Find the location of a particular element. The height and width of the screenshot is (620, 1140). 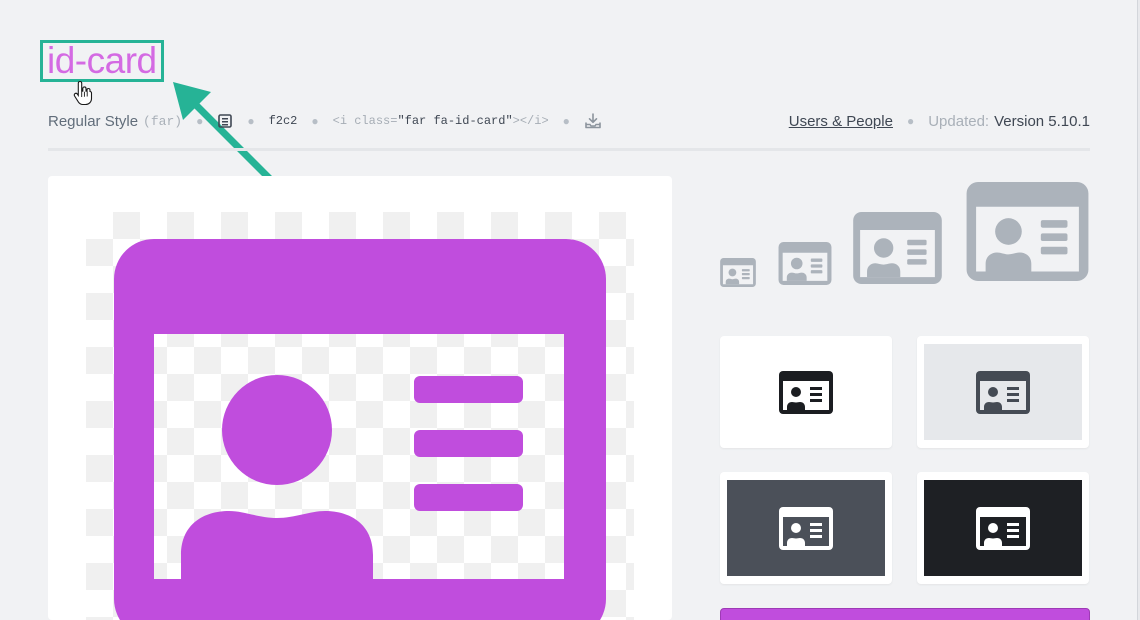

html-snippet: <i class="far fa-id-card"></i> is located at coordinates (441, 121).